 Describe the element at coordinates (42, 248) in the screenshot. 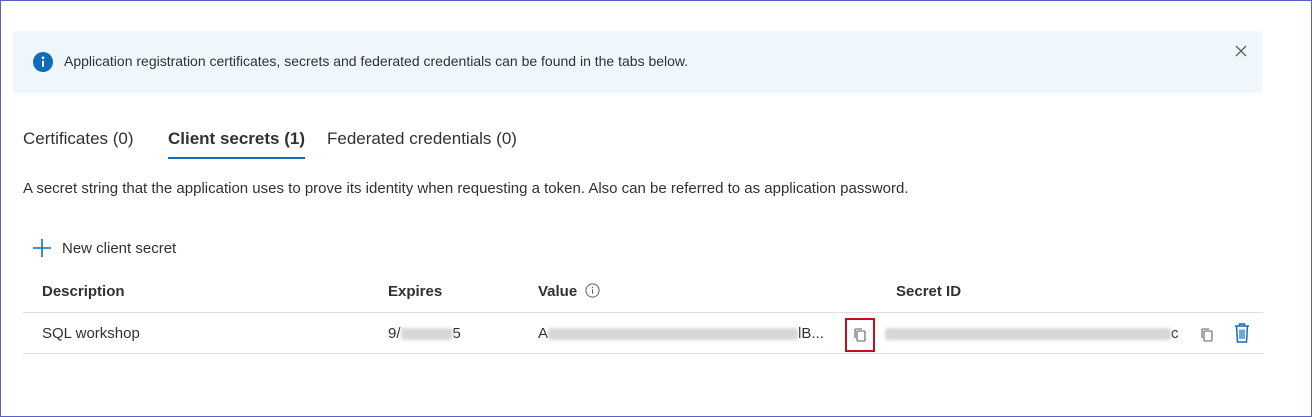

I see `plus-icon` at that location.